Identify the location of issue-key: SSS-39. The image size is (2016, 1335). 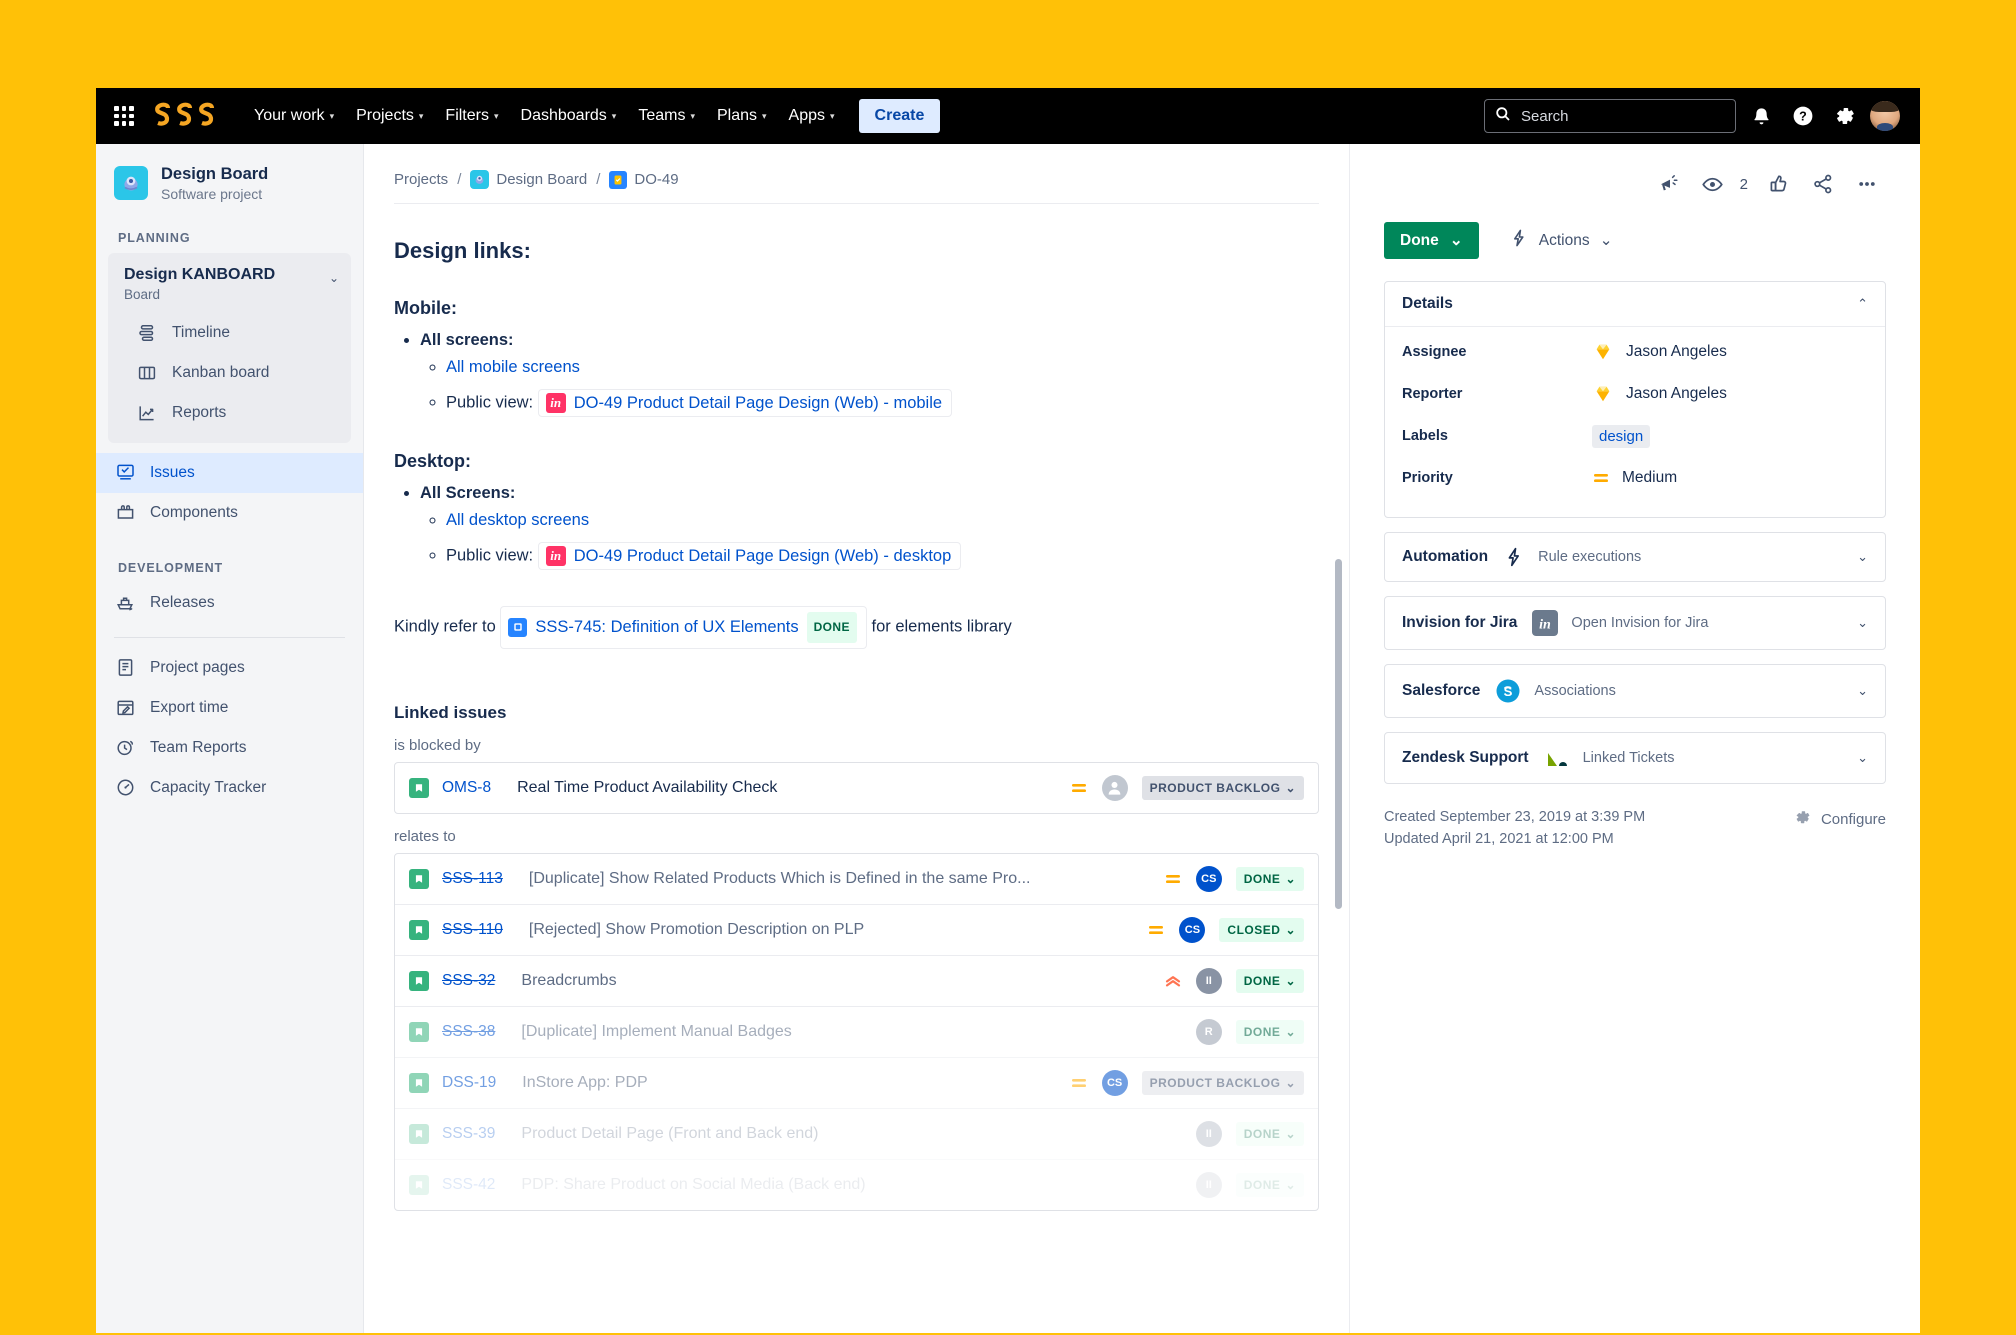
(468, 1134).